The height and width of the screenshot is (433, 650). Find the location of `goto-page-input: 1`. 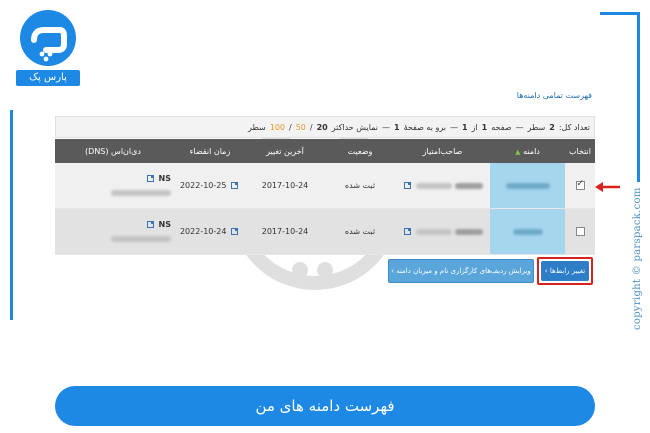

goto-page-input: 1 is located at coordinates (397, 127).